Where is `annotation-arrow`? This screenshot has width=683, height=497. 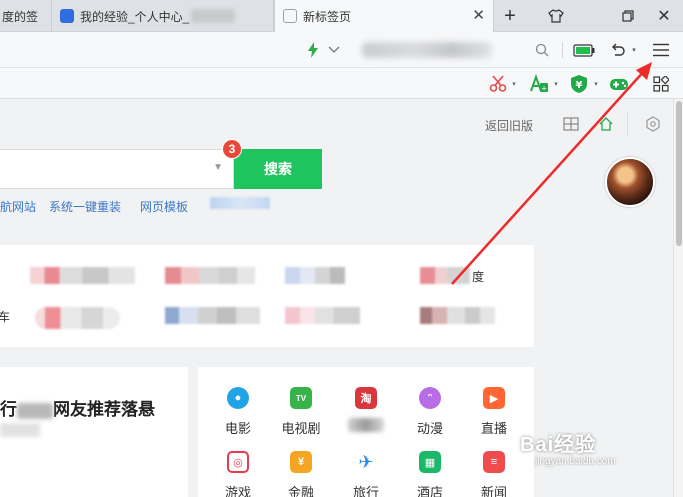
annotation-arrow is located at coordinates (551, 173).